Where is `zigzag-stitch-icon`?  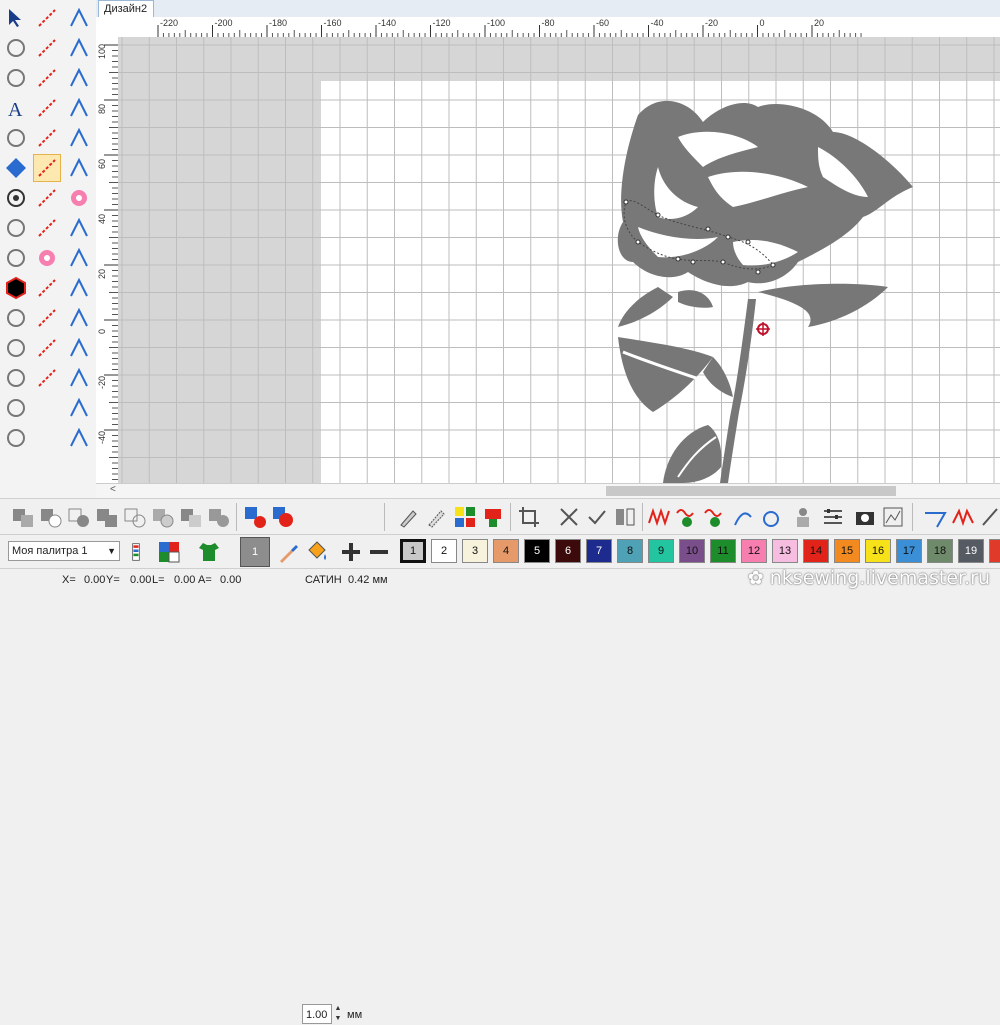 zigzag-stitch-icon is located at coordinates (659, 517).